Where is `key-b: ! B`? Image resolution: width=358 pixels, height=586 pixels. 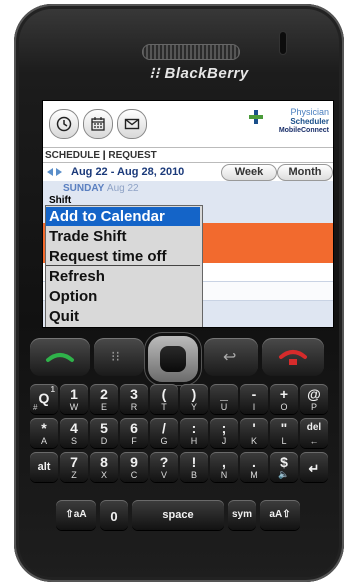 key-b: ! B is located at coordinates (194, 467).